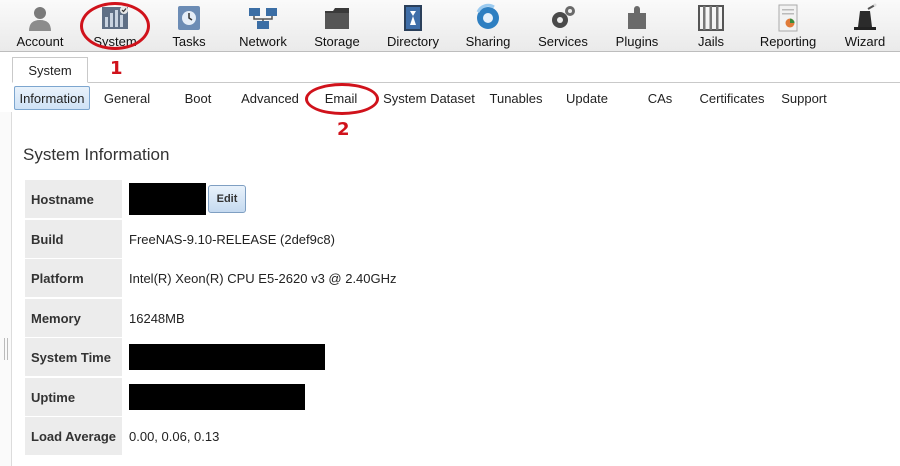 The width and height of the screenshot is (900, 466). What do you see at coordinates (865, 16) in the screenshot?
I see `wizard-icon` at bounding box center [865, 16].